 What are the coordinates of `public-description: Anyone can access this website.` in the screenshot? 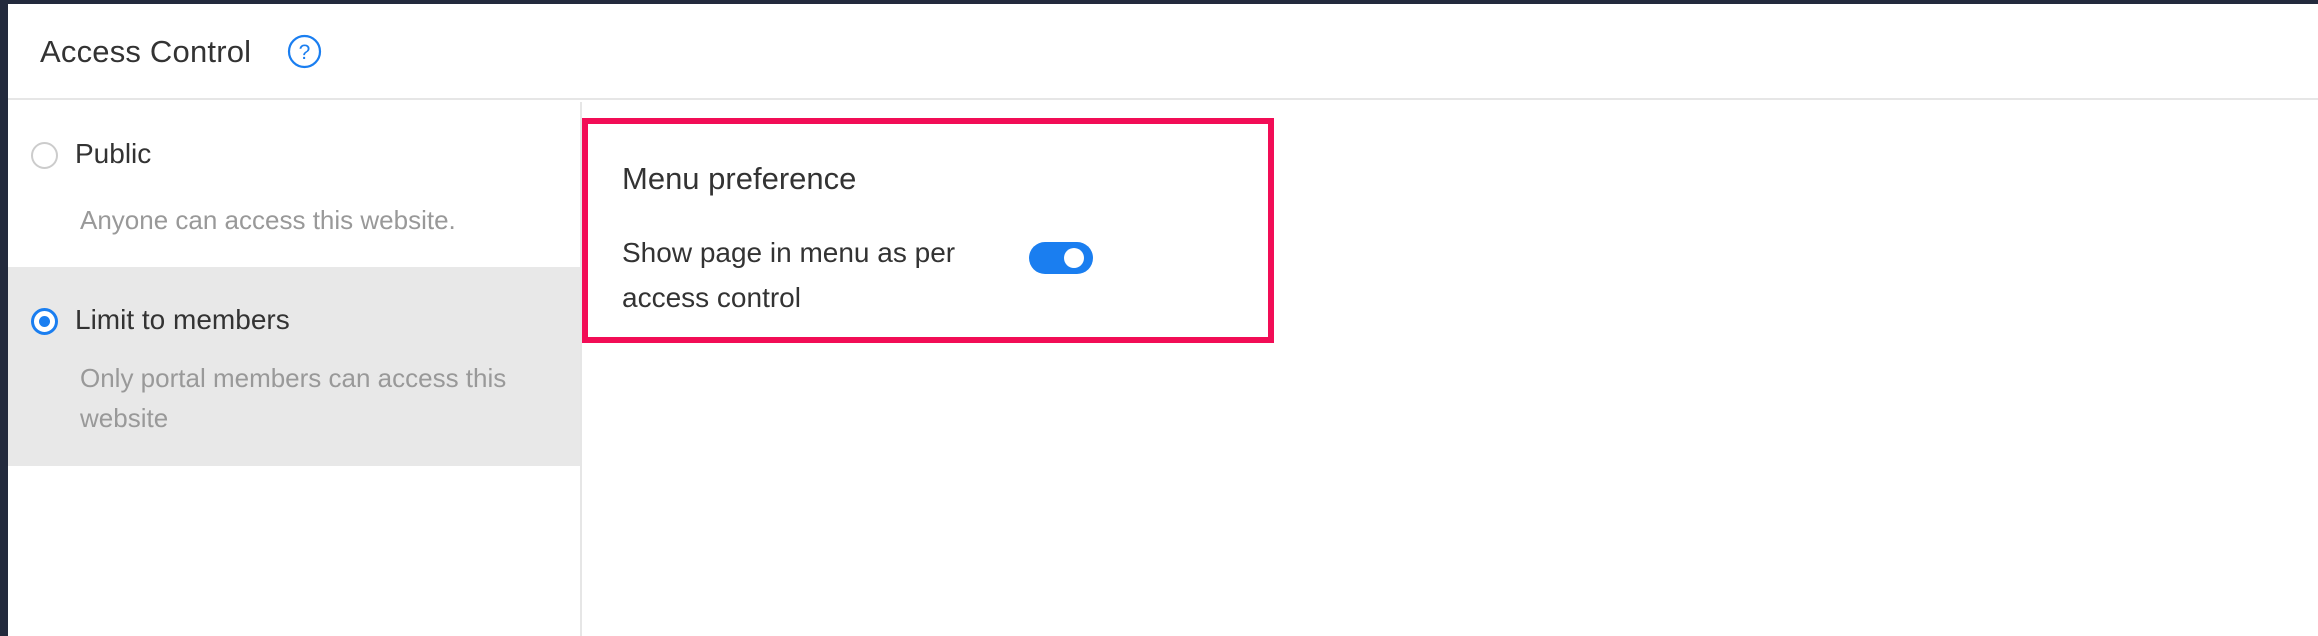 It's located at (268, 220).